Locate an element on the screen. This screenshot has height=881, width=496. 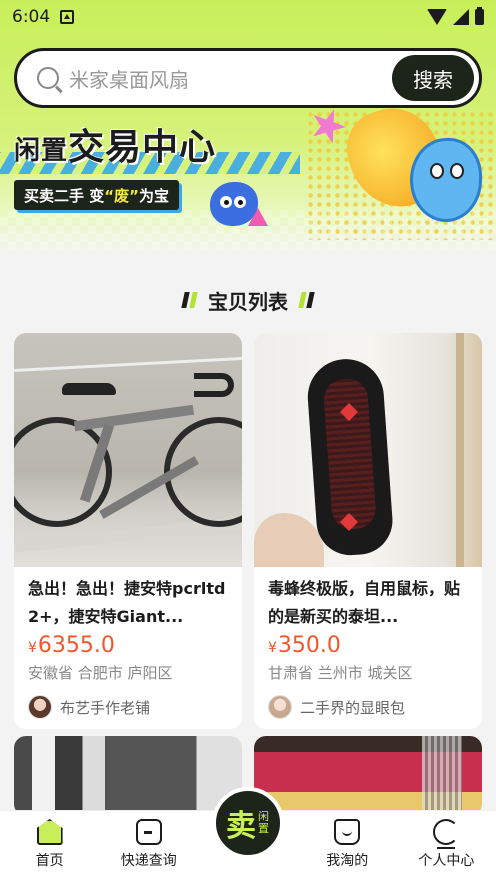
tab-express-label: 快递查询 is located at coordinates (148, 861).